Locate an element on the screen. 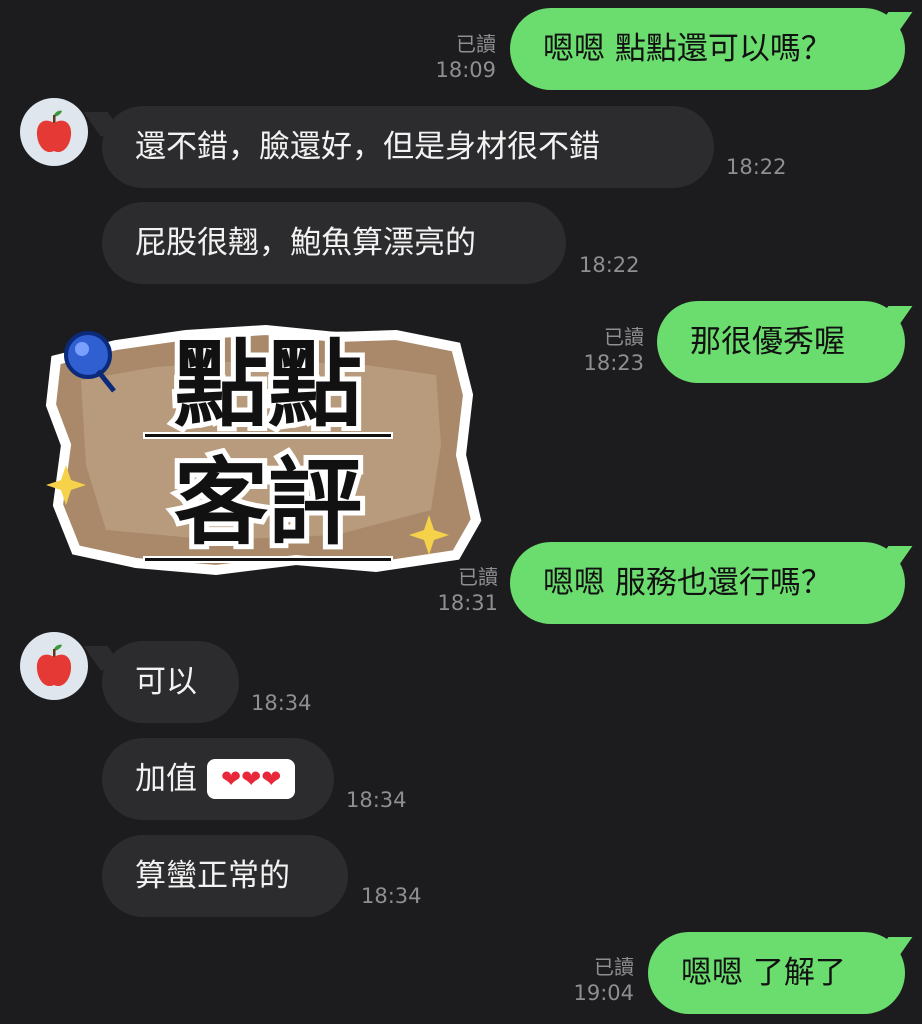 The width and height of the screenshot is (922, 1024). message-text: 那很優秀喔 is located at coordinates (767, 341).